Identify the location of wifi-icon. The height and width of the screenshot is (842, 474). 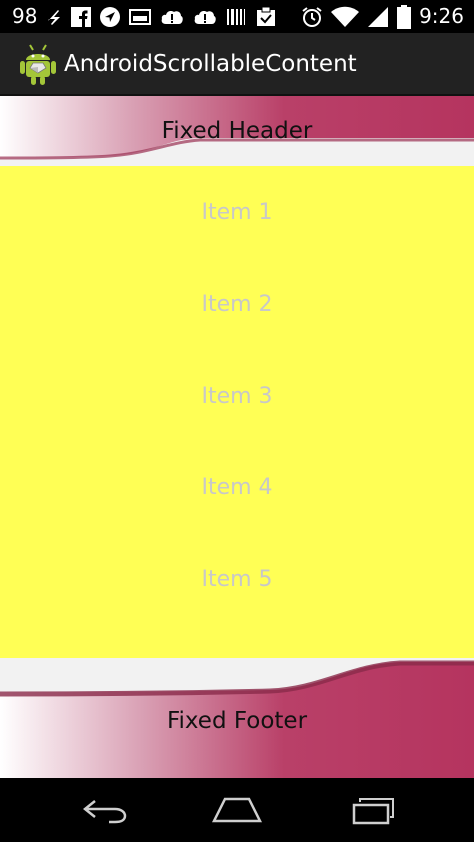
(345, 16).